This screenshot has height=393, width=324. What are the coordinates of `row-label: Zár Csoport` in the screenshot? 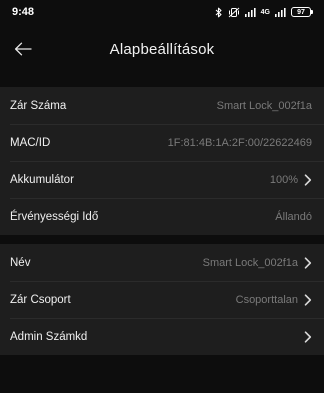 It's located at (40, 299).